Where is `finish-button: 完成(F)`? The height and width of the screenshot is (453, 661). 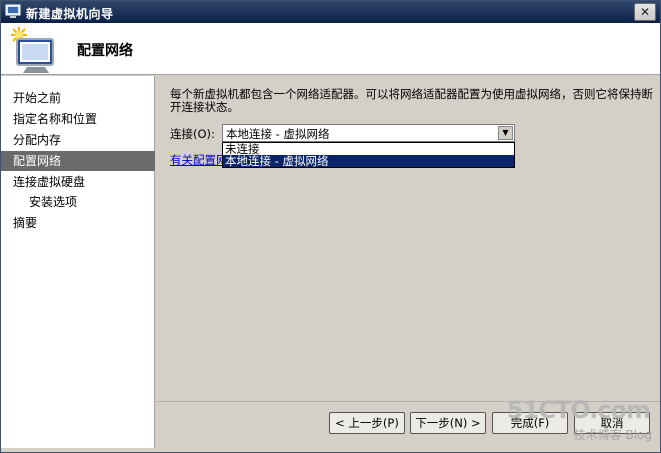 finish-button: 完成(F) is located at coordinates (530, 423).